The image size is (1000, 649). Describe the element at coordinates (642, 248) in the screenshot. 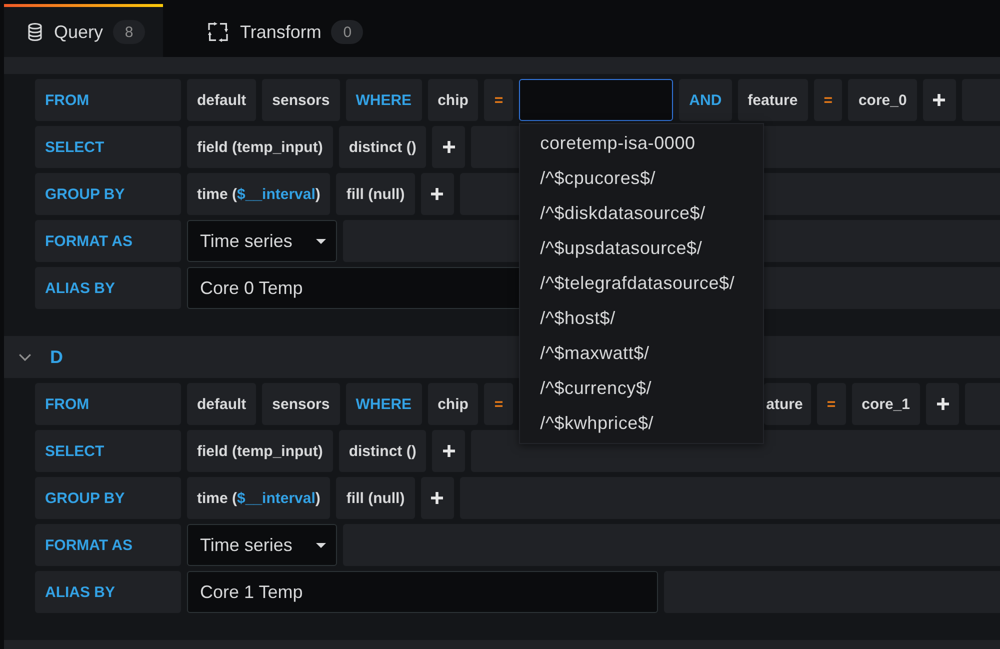

I see `dropdown-option: /^$upsdatasource$/` at that location.